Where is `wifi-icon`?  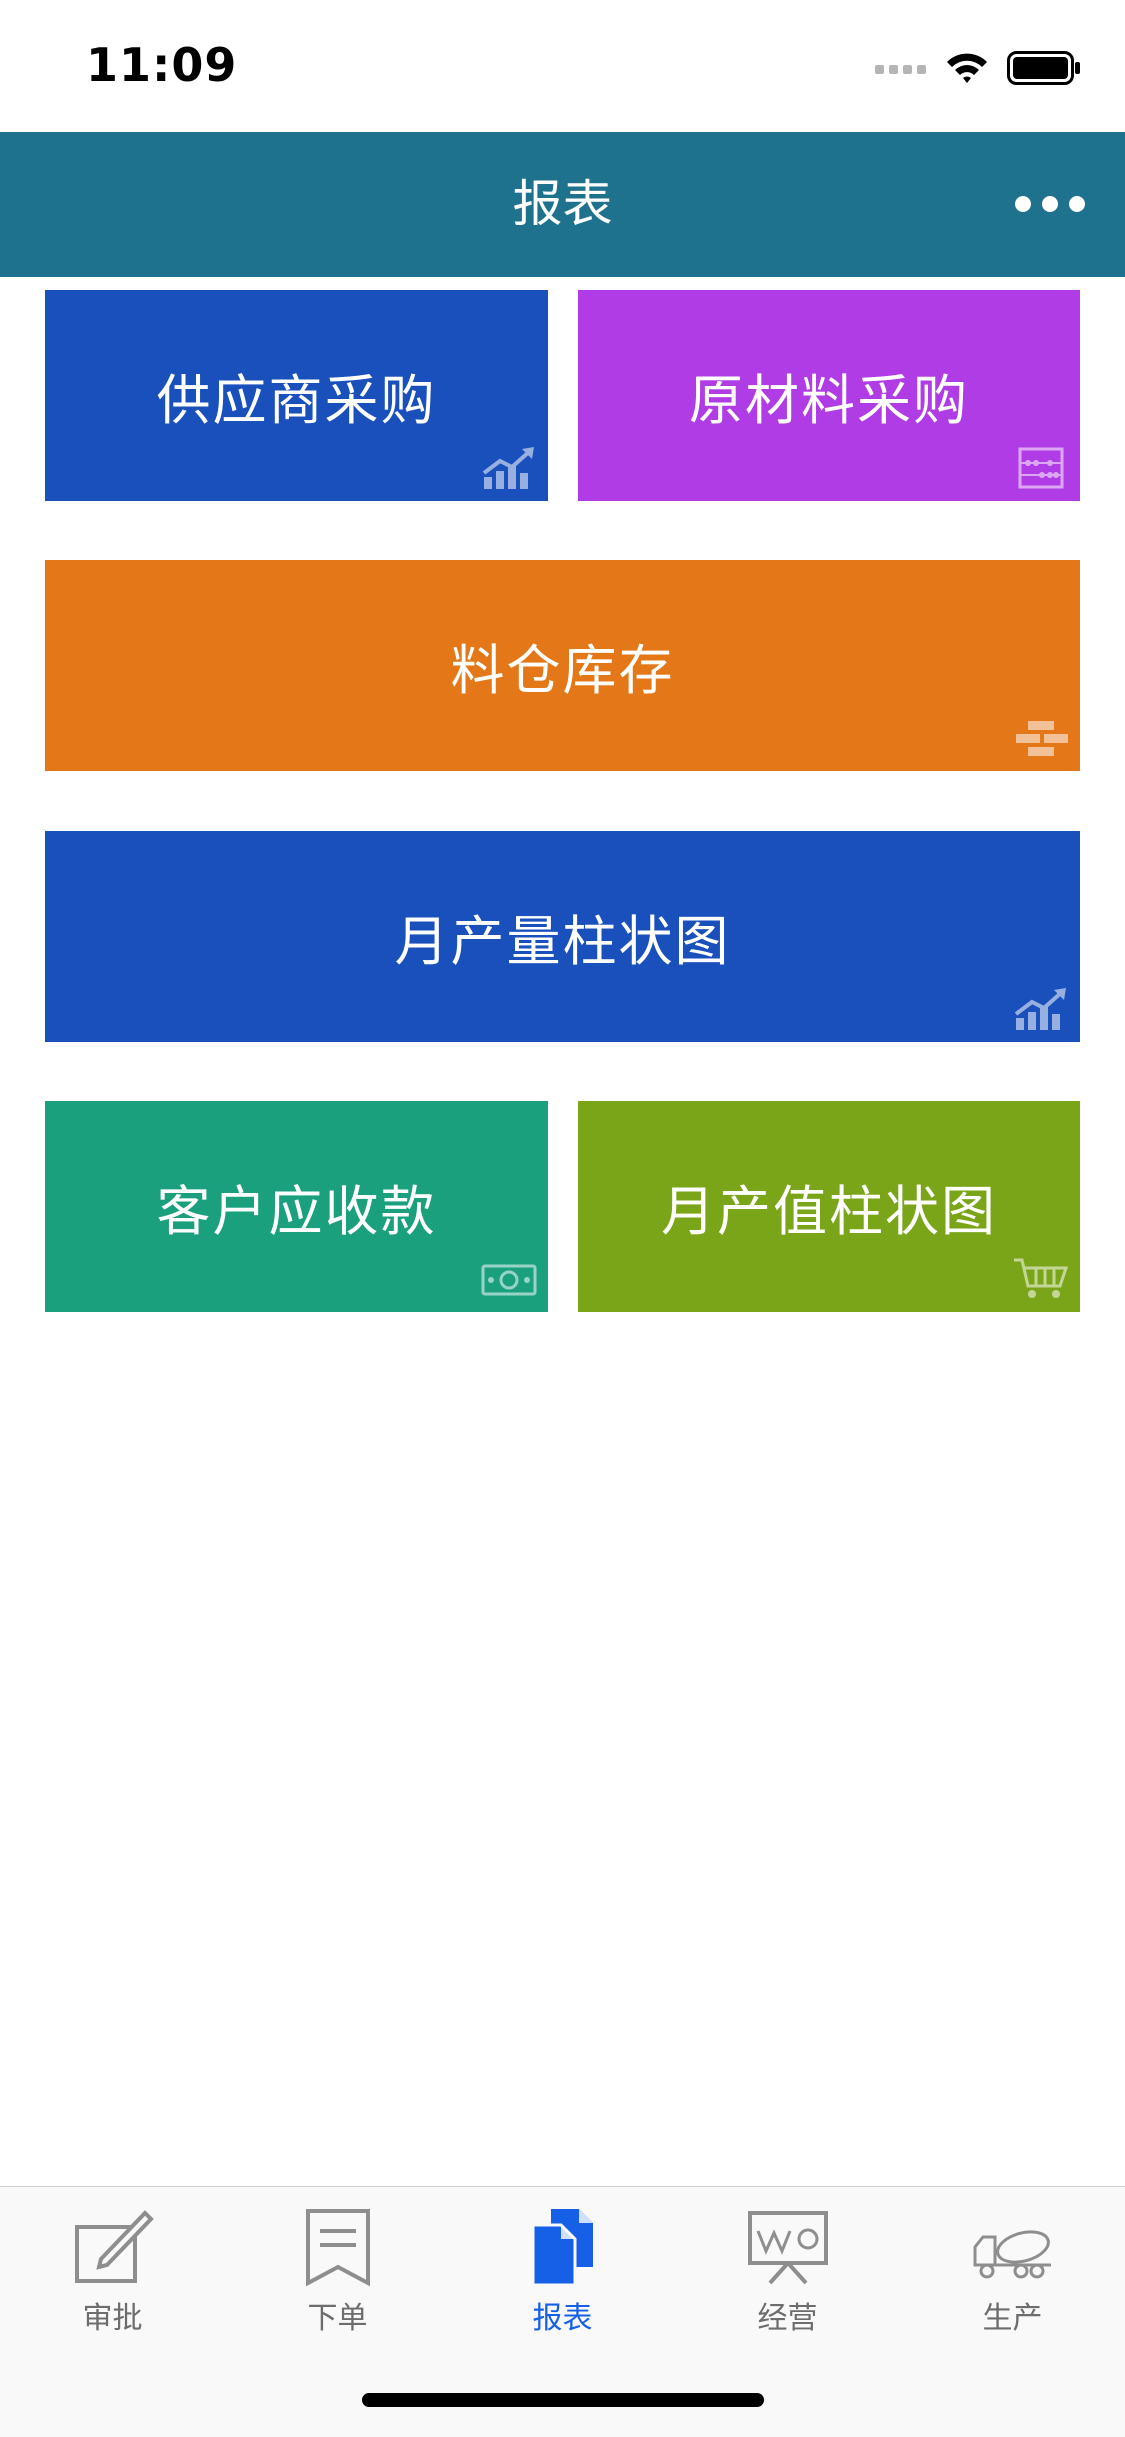 wifi-icon is located at coordinates (967, 68).